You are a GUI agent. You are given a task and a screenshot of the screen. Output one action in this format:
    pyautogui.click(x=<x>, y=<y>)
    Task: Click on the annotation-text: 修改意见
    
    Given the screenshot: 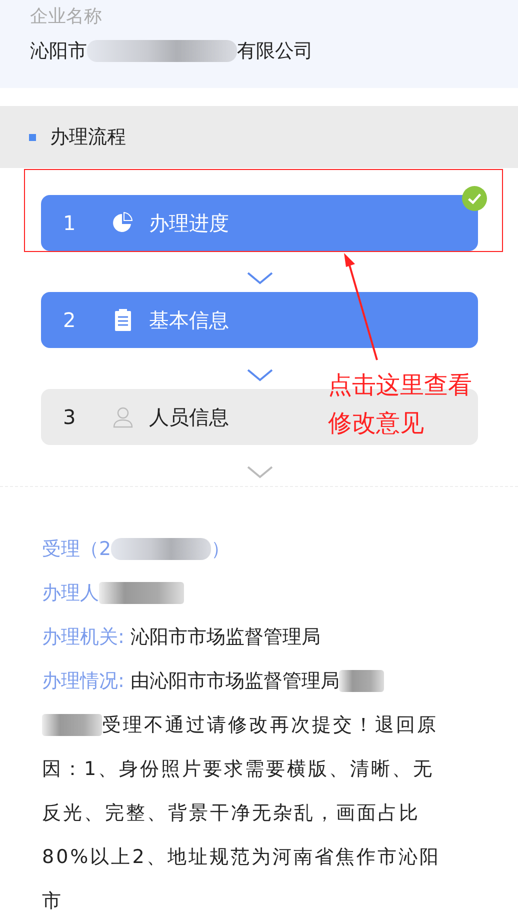 What is the action you would take?
    pyautogui.click(x=376, y=423)
    